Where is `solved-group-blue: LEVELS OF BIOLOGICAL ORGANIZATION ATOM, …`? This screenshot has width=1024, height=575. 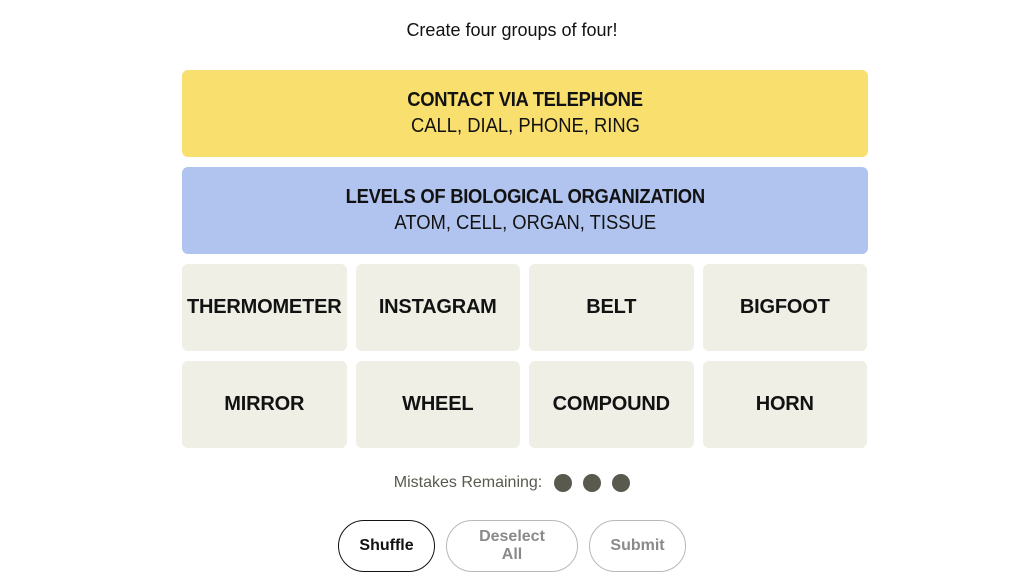
solved-group-blue: LEVELS OF BIOLOGICAL ORGANIZATION ATOM, … is located at coordinates (525, 210).